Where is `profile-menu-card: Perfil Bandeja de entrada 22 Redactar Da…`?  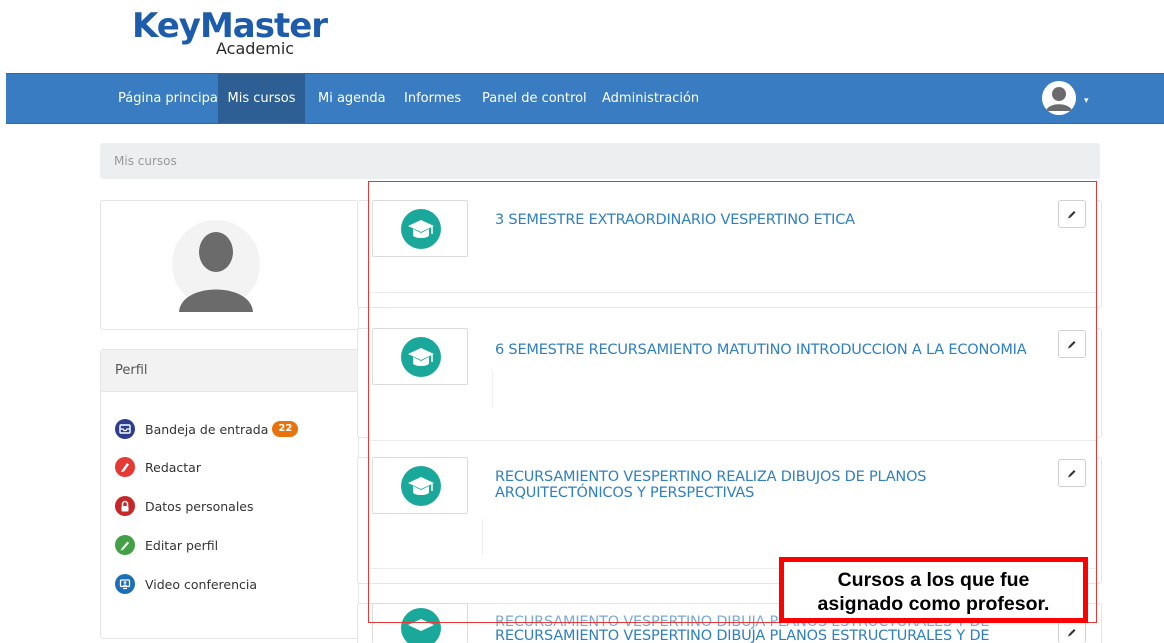 profile-menu-card: Perfil Bandeja de entrada 22 Redactar Da… is located at coordinates (229, 494).